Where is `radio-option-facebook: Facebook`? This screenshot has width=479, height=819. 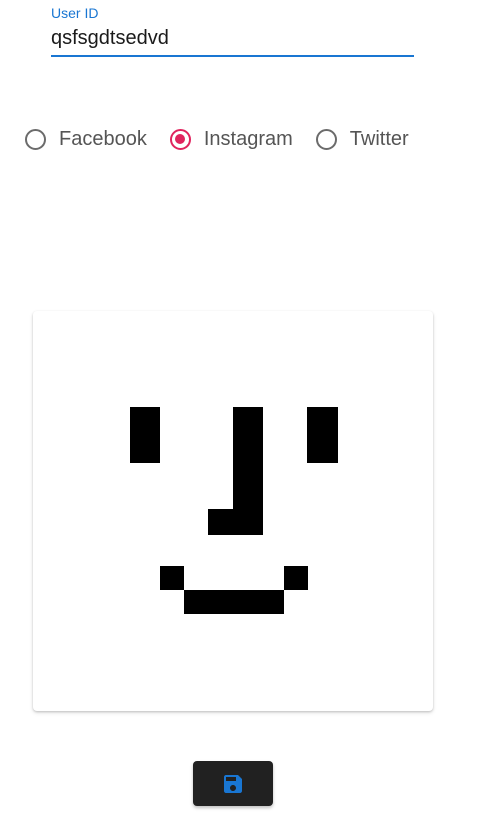
radio-option-facebook: Facebook is located at coordinates (86, 139).